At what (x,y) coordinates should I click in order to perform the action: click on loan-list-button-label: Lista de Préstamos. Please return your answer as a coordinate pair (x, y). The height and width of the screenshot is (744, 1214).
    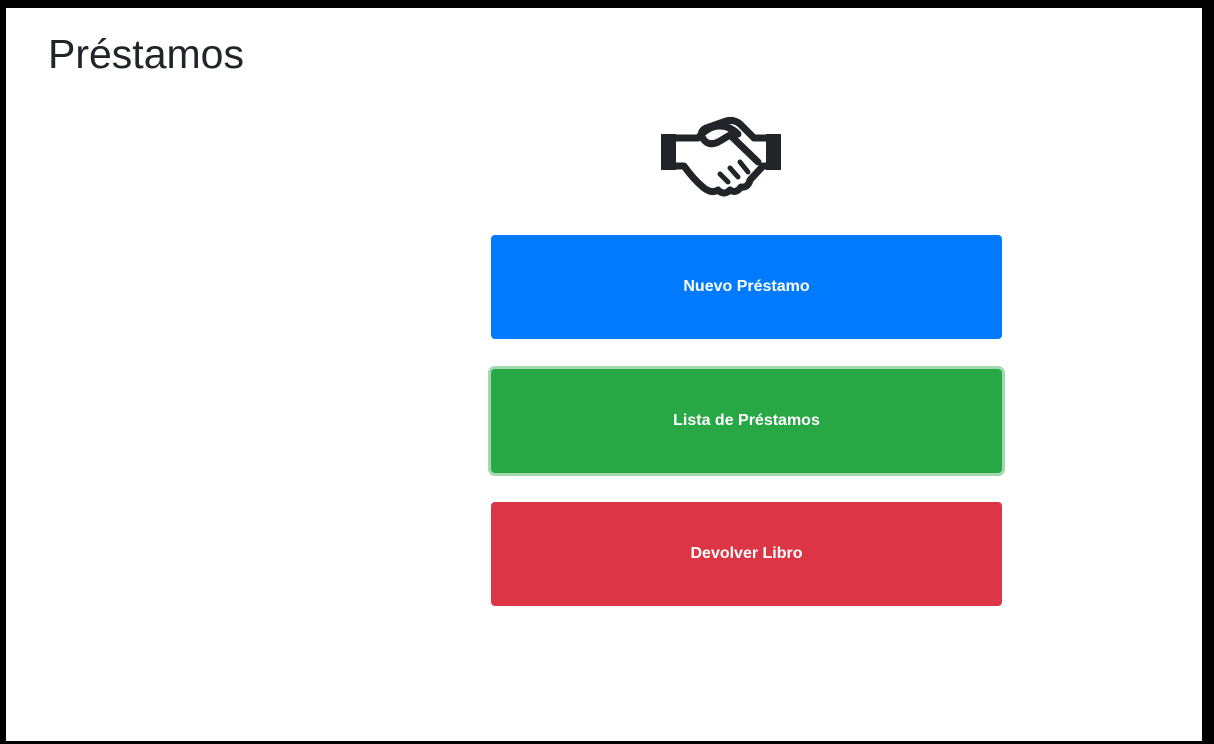
    Looking at the image, I should click on (746, 420).